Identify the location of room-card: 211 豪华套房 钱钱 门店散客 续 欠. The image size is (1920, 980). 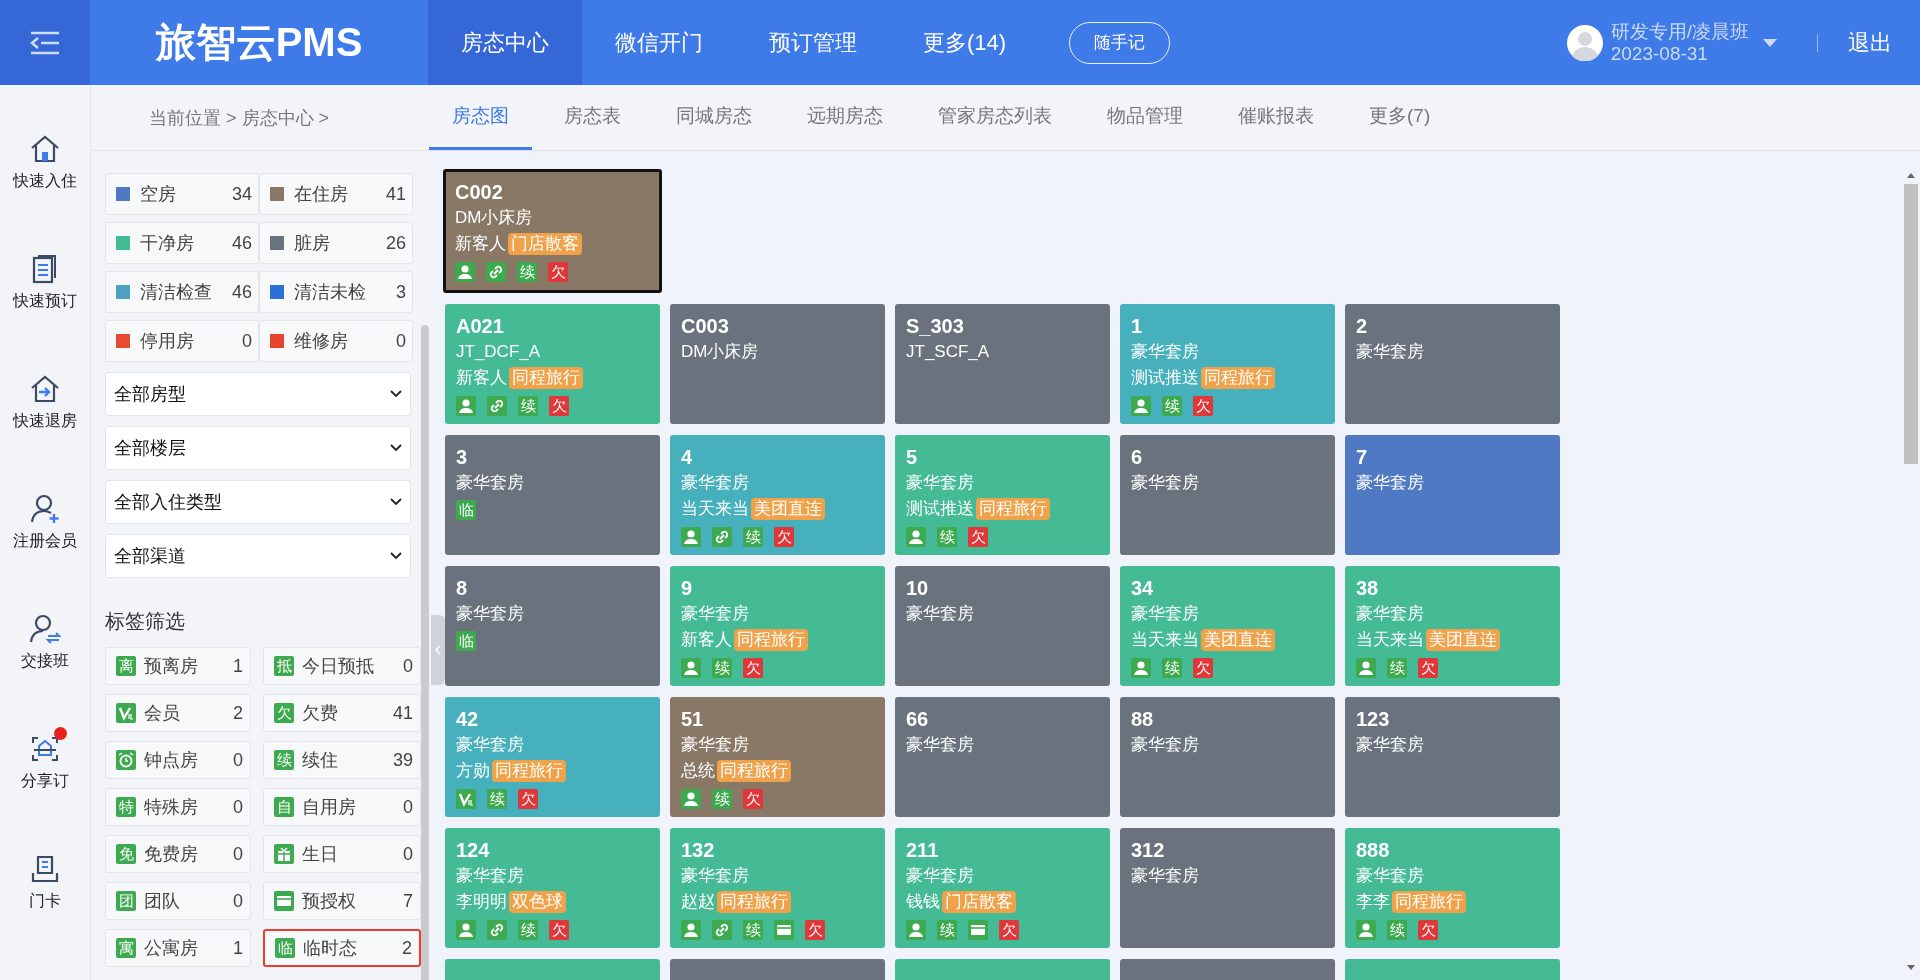
(1002, 888).